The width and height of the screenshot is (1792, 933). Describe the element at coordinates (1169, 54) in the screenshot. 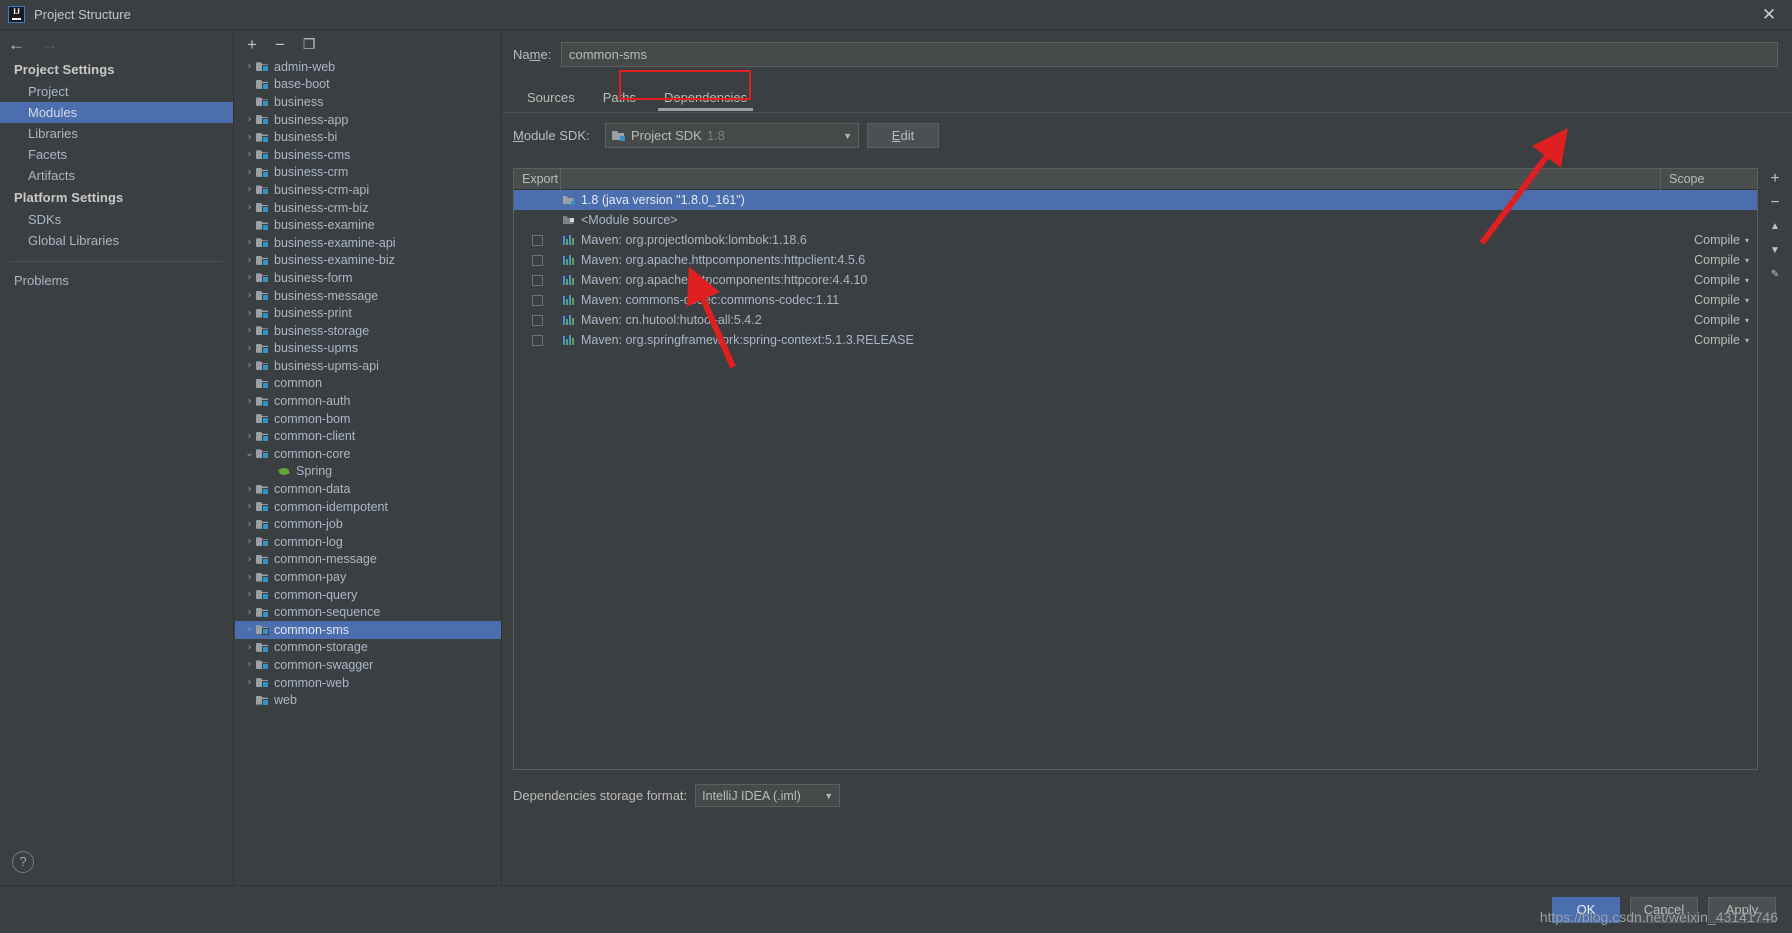

I see `module-name-input: common-sms` at that location.